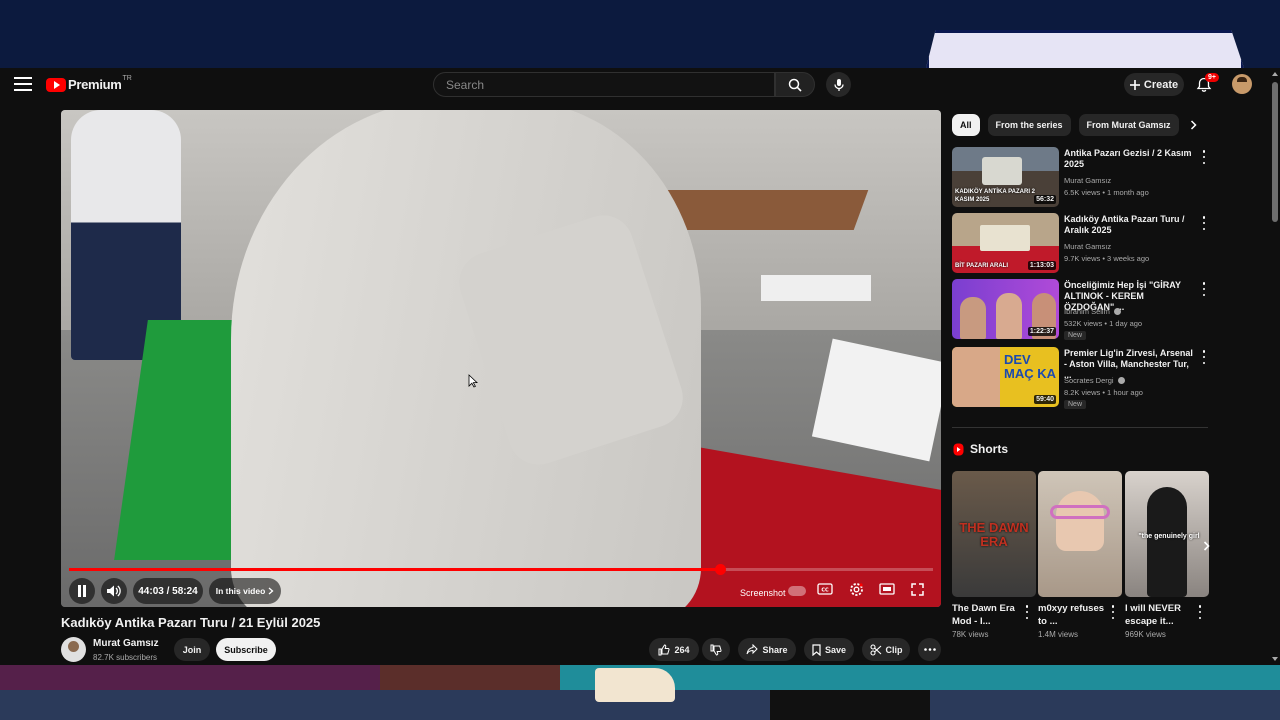 This screenshot has width=1280, height=720. Describe the element at coordinates (1002, 171) in the screenshot. I see `thumbnail-tv-shape` at that location.